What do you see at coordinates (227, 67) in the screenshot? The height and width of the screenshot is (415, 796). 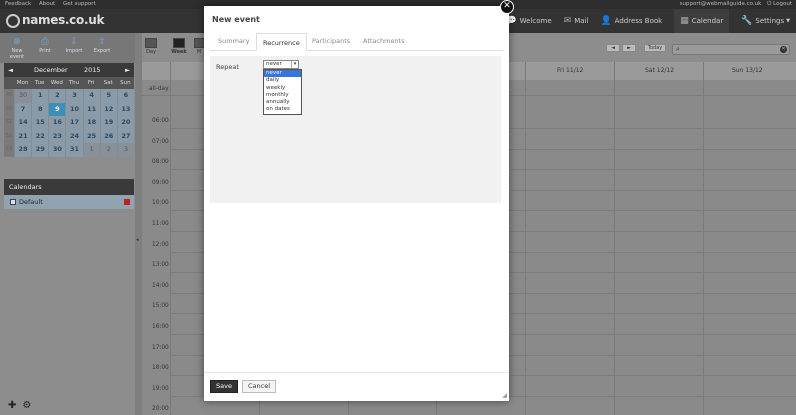 I see `repeat-label: Repeat` at bounding box center [227, 67].